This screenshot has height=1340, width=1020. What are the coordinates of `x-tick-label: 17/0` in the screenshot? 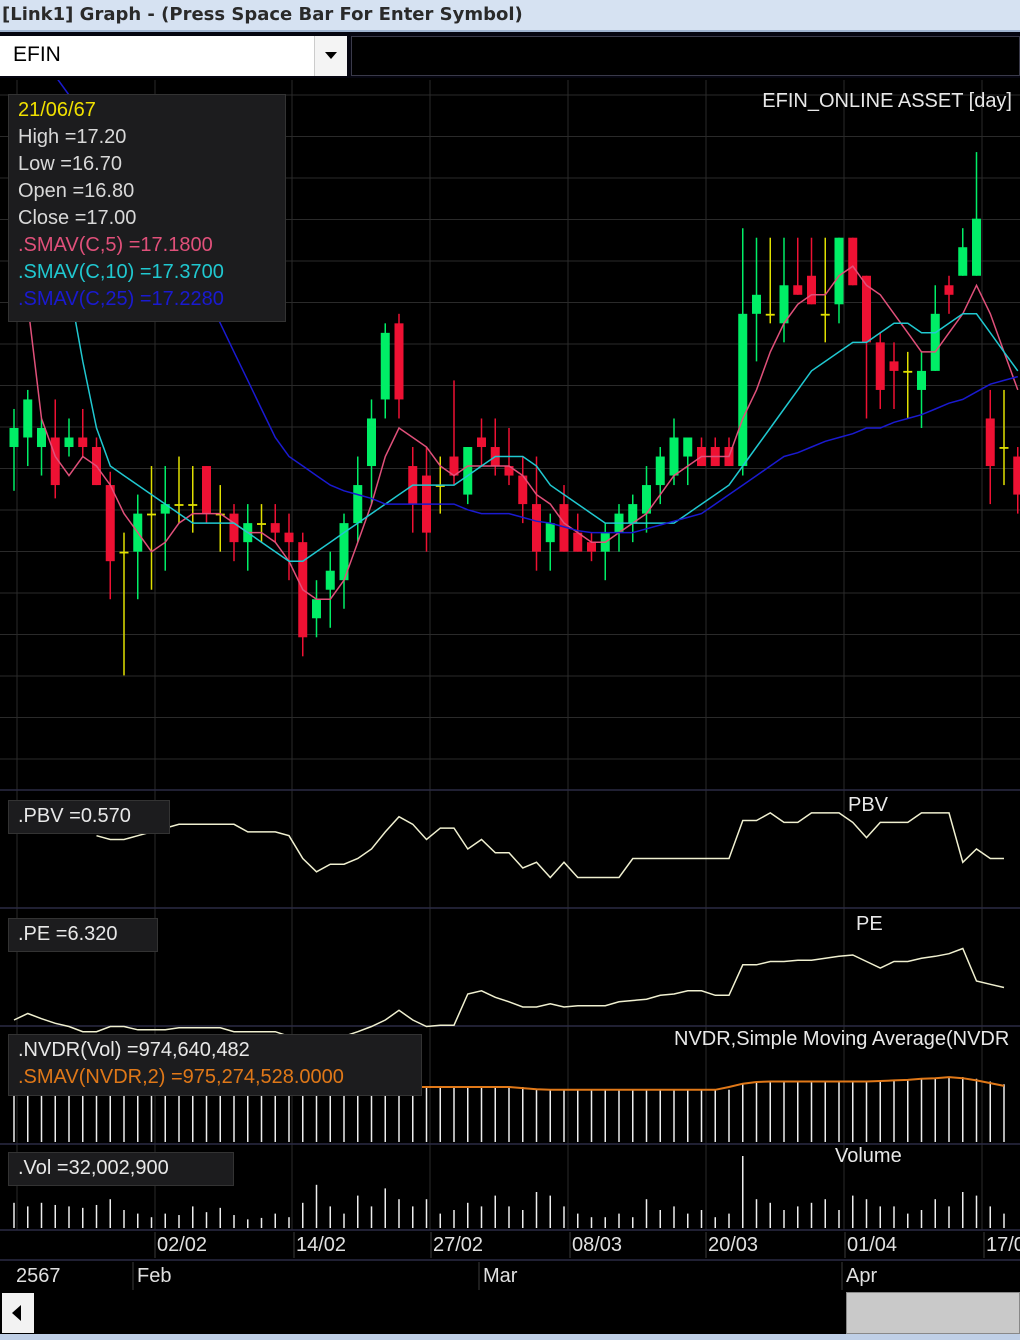 It's located at (1003, 1245).